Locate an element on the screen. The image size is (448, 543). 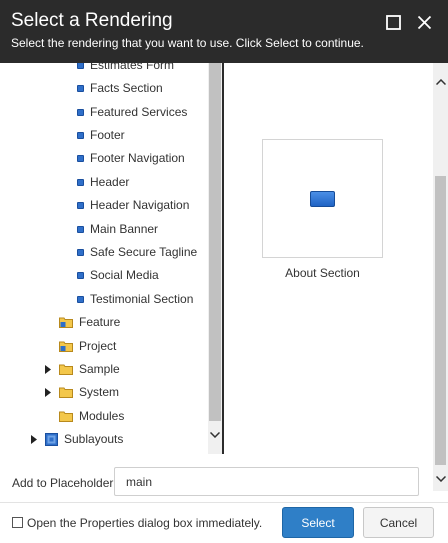
tree-folder-label: Feature is located at coordinates (100, 322).